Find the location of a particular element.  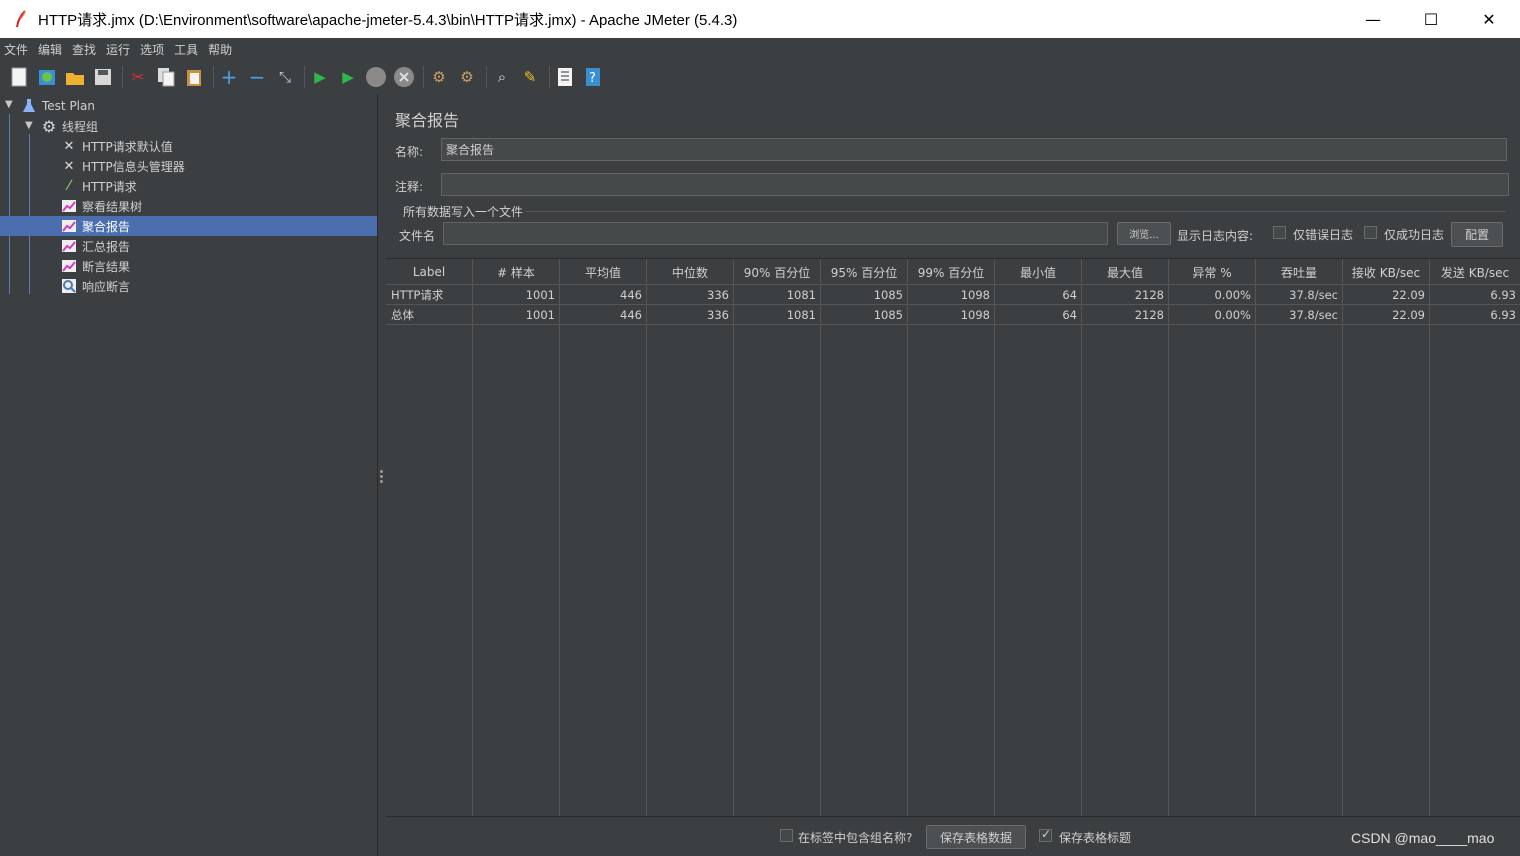

save-icon is located at coordinates (103, 77).